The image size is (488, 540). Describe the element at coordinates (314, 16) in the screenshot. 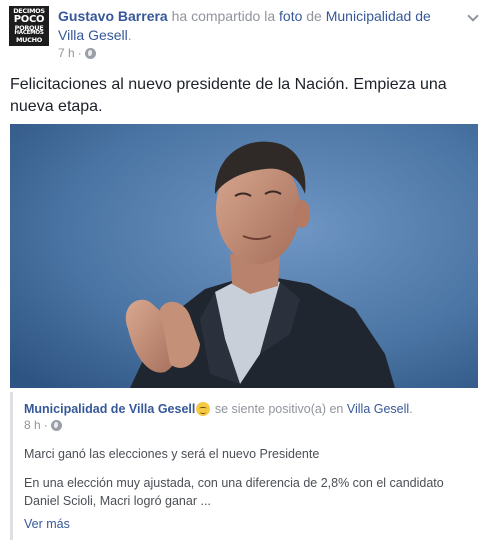

I see `share-text-de: de` at that location.